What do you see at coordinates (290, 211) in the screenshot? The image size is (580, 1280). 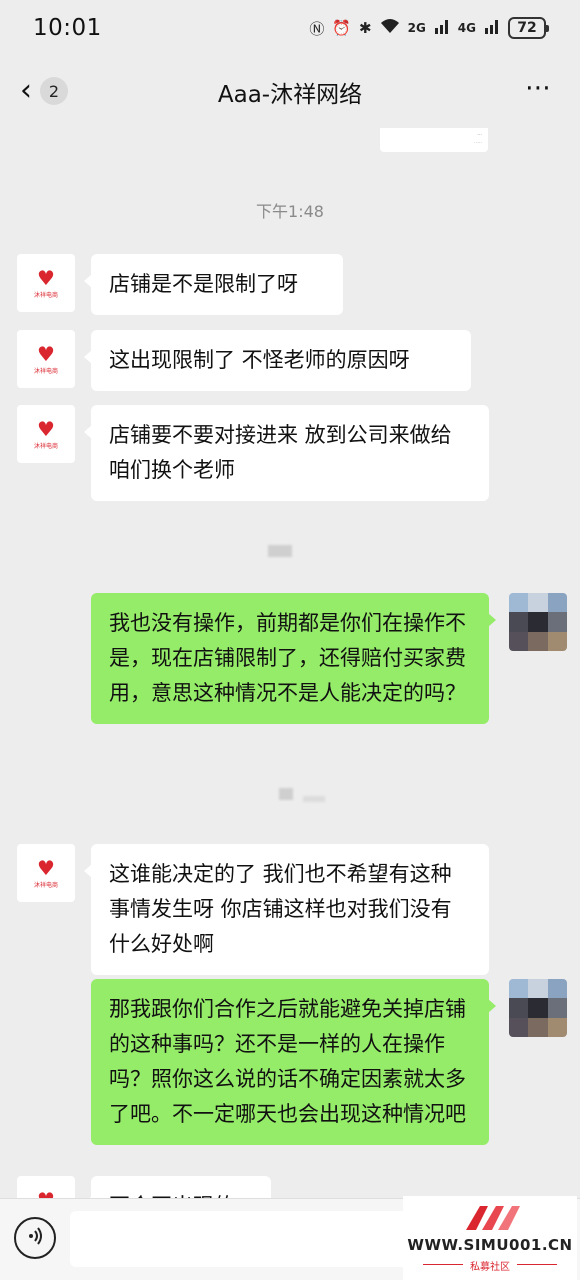 I see `message-timestamp: 下午1:48` at bounding box center [290, 211].